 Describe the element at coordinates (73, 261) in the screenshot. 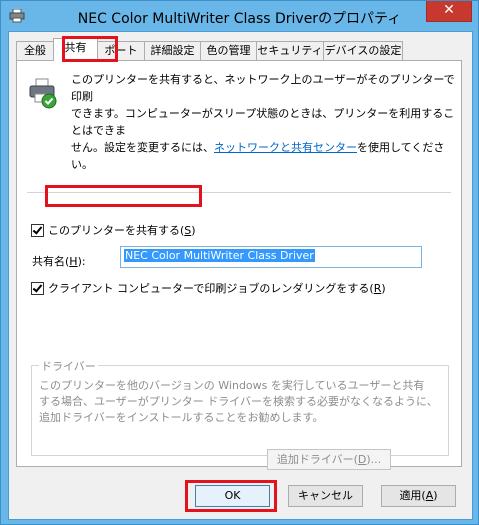

I see `share-name-accelerator: H` at that location.